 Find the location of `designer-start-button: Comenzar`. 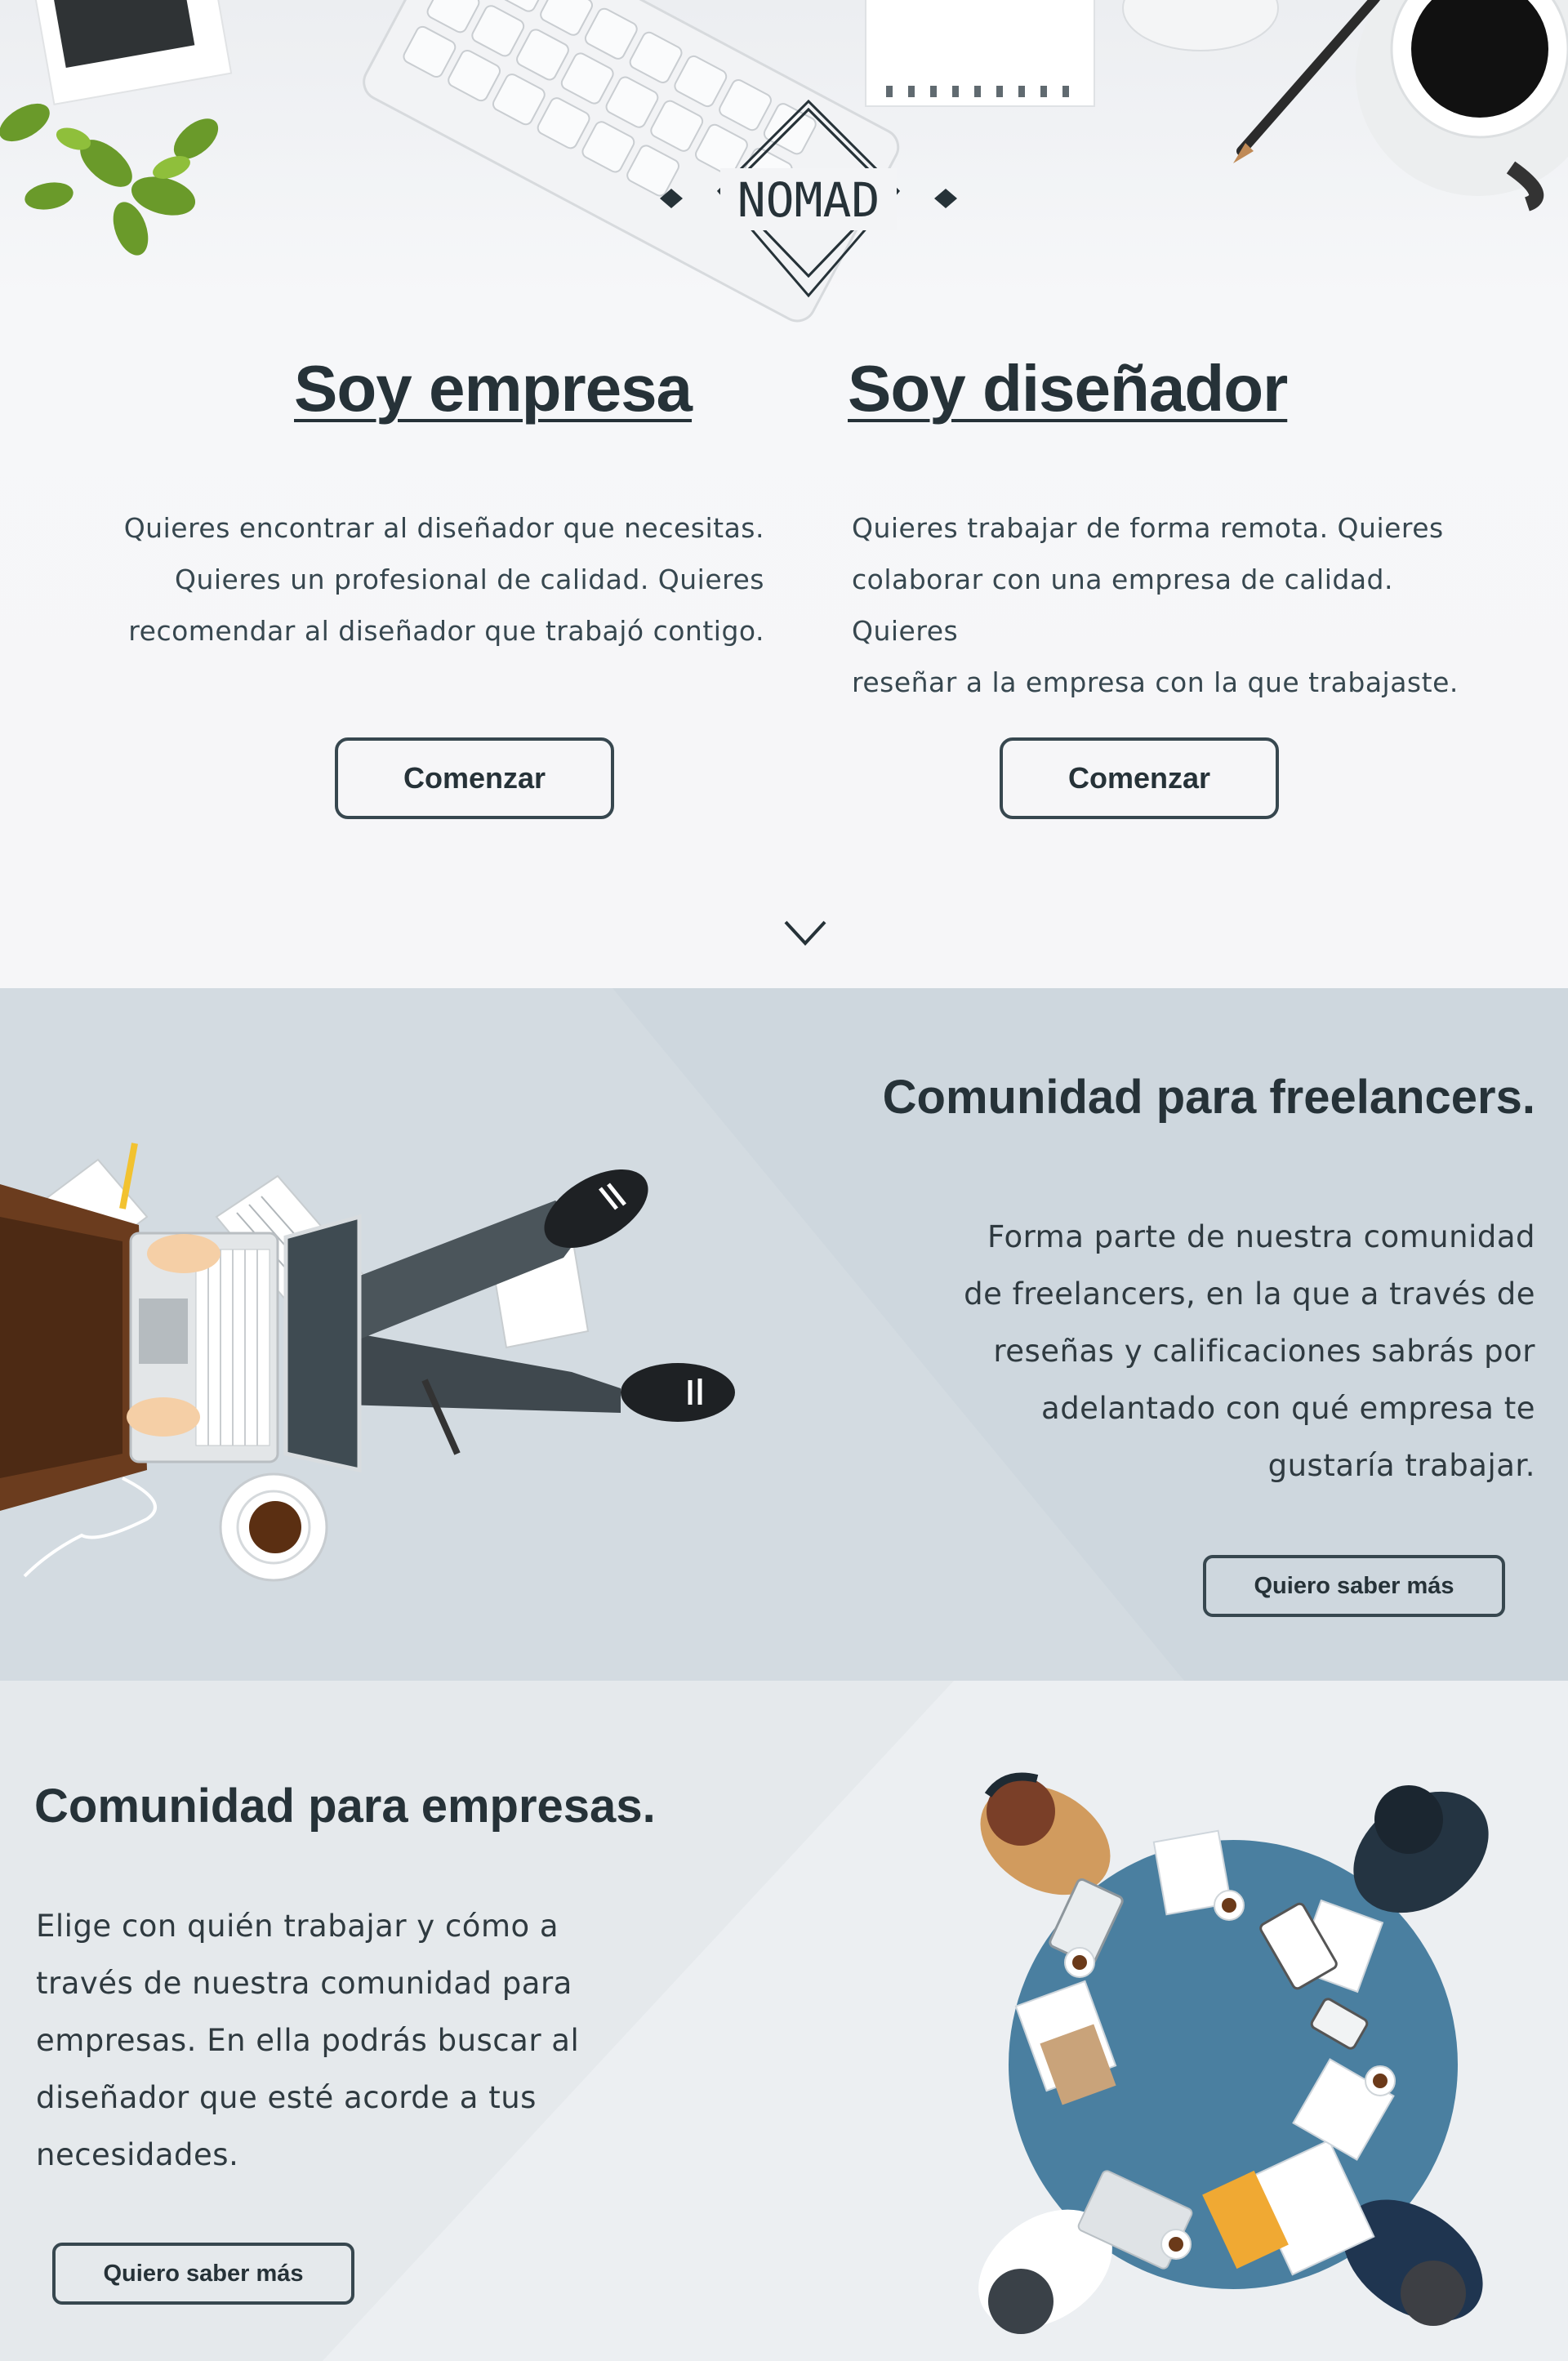

designer-start-button: Comenzar is located at coordinates (1139, 778).